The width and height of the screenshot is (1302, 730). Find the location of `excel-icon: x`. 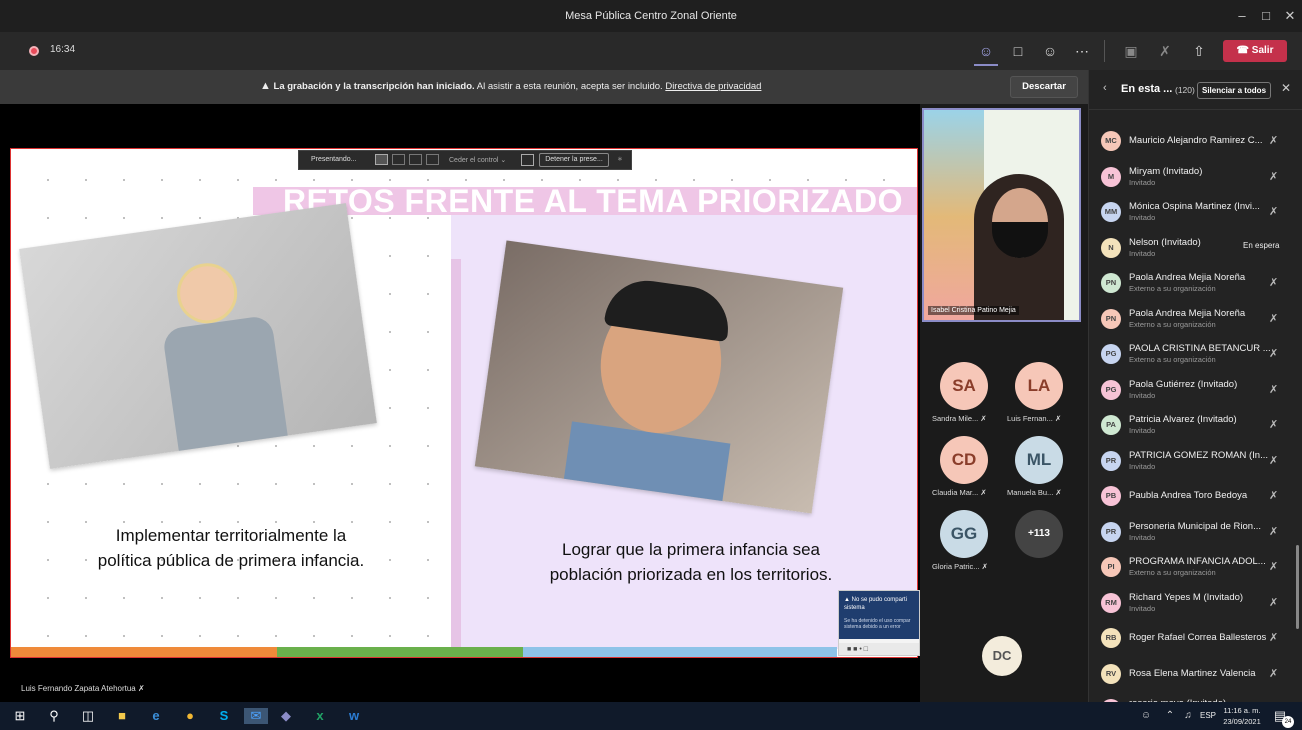

excel-icon: x is located at coordinates (320, 716).